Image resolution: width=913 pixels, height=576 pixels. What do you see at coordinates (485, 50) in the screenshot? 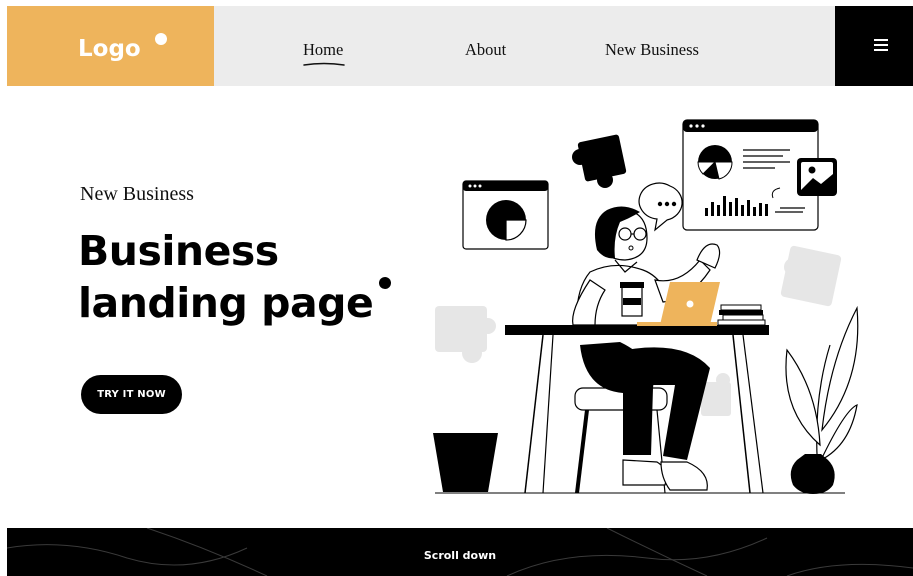
I see `nav-link-about: About` at bounding box center [485, 50].